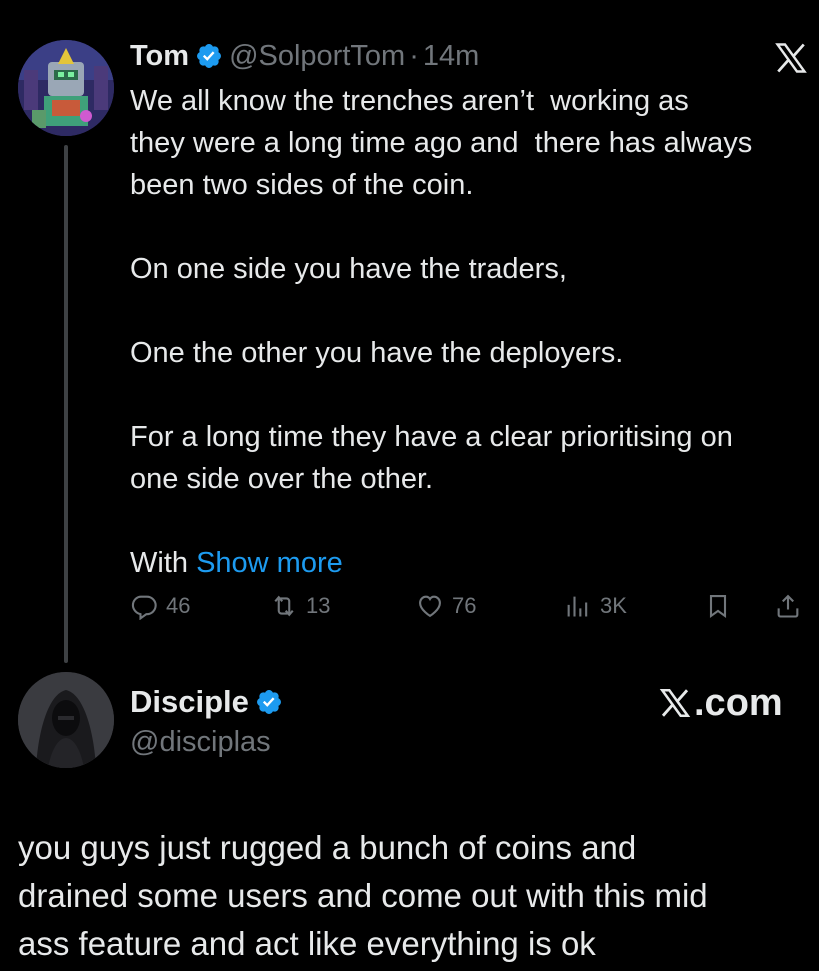 This screenshot has width=819, height=971. What do you see at coordinates (738, 702) in the screenshot?
I see `xcom-domain-text: .com` at bounding box center [738, 702].